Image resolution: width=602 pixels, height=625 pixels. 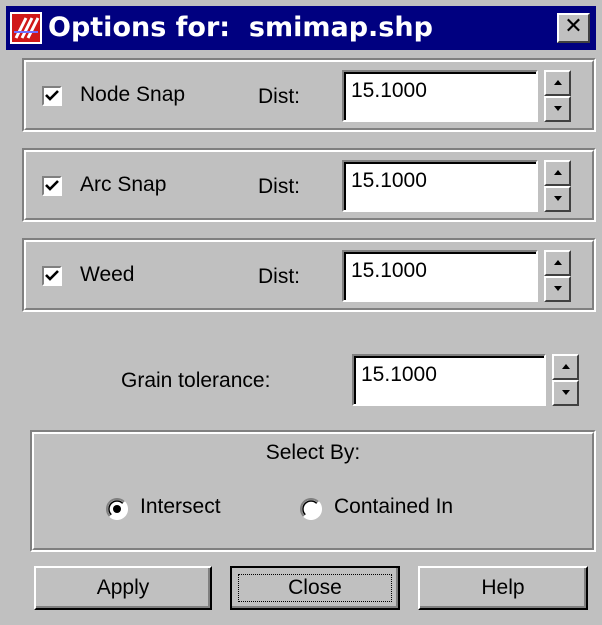 I want to click on grain-tolerance-label: Grain tolerance:, so click(x=196, y=380).